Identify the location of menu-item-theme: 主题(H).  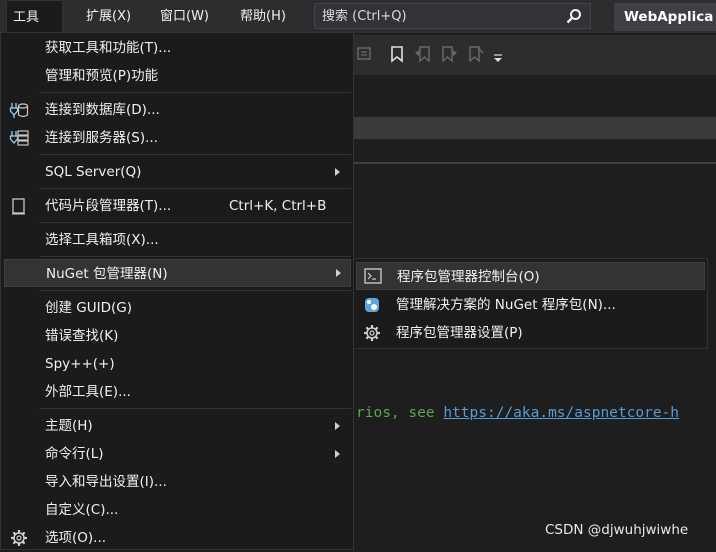
(177, 426).